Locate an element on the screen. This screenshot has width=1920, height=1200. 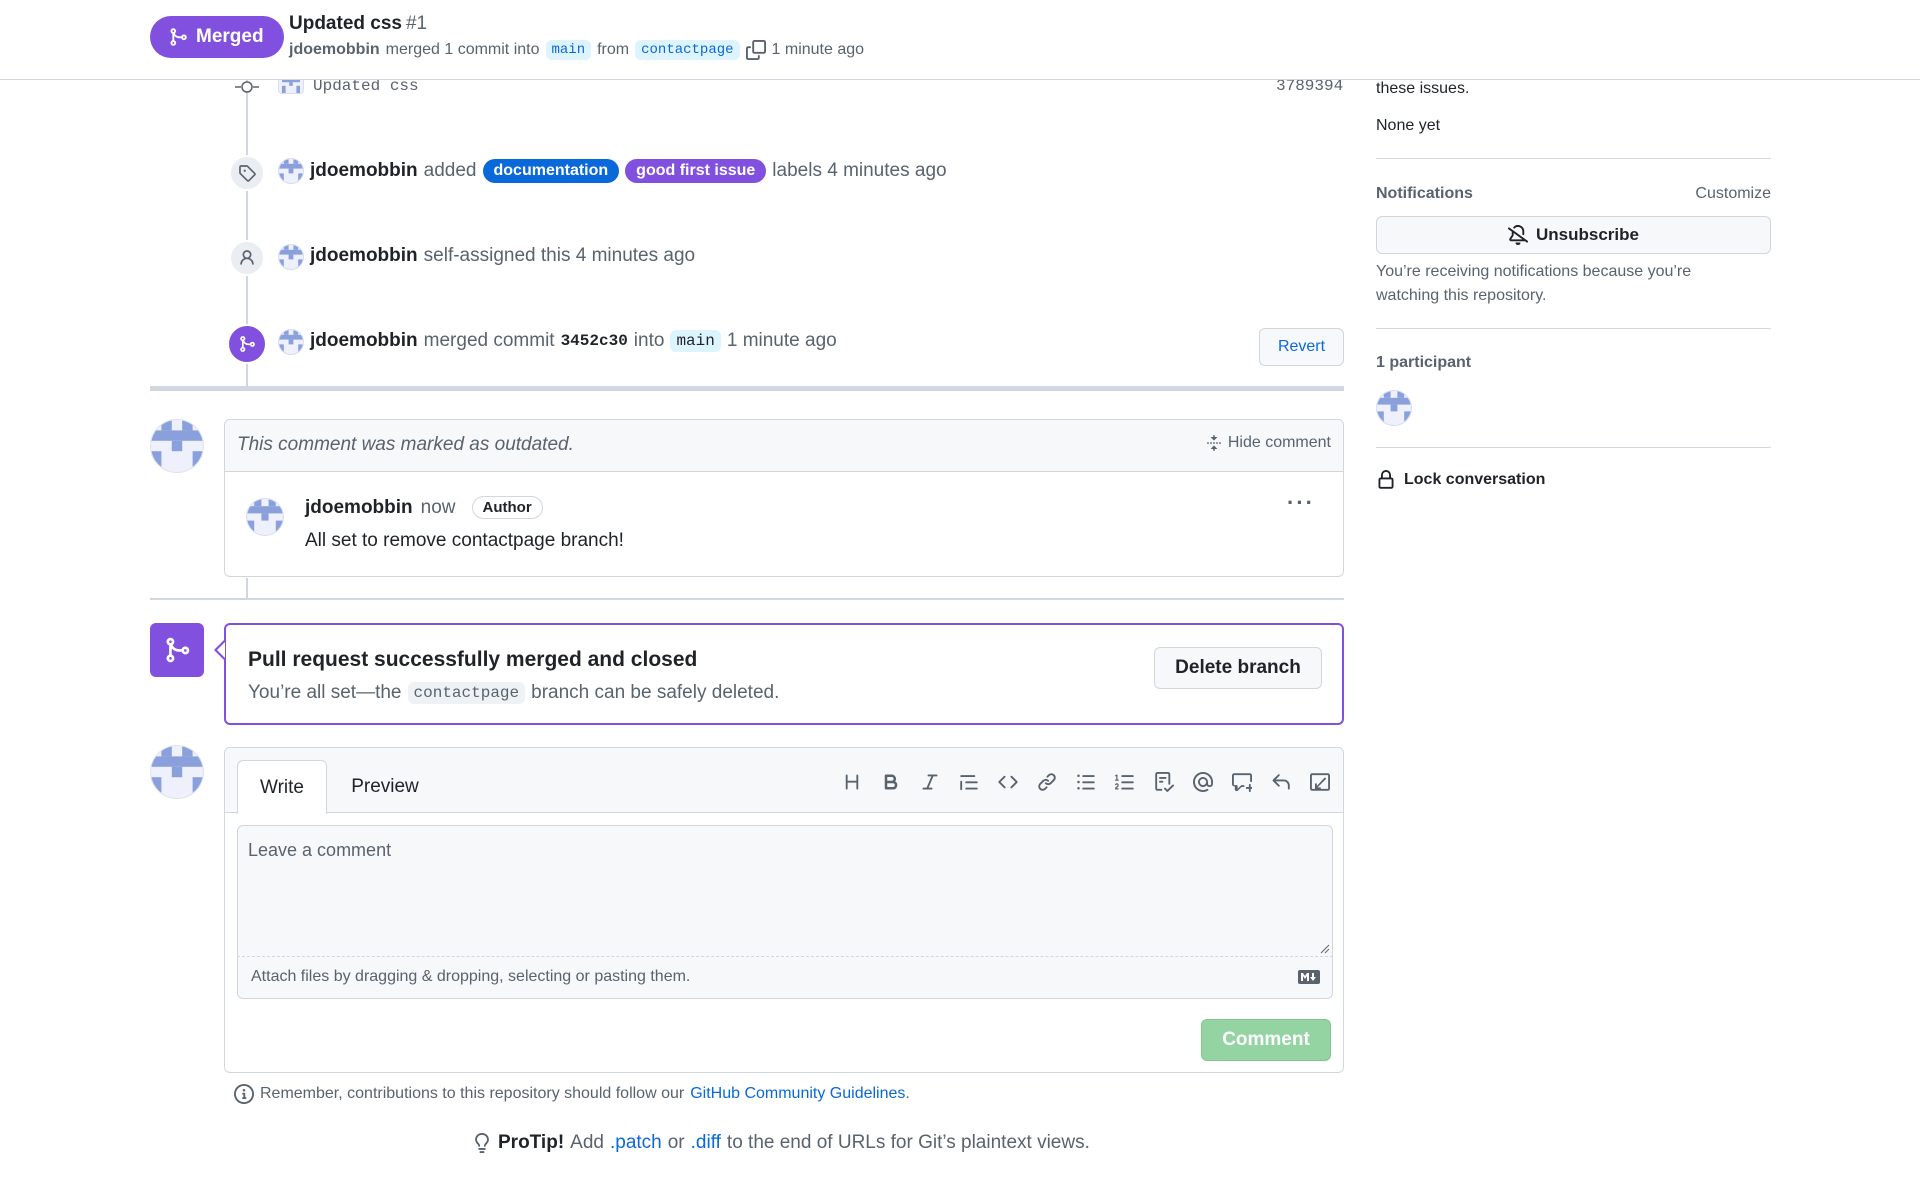
unsubscribe-button: Unsubscribe is located at coordinates (1573, 235).